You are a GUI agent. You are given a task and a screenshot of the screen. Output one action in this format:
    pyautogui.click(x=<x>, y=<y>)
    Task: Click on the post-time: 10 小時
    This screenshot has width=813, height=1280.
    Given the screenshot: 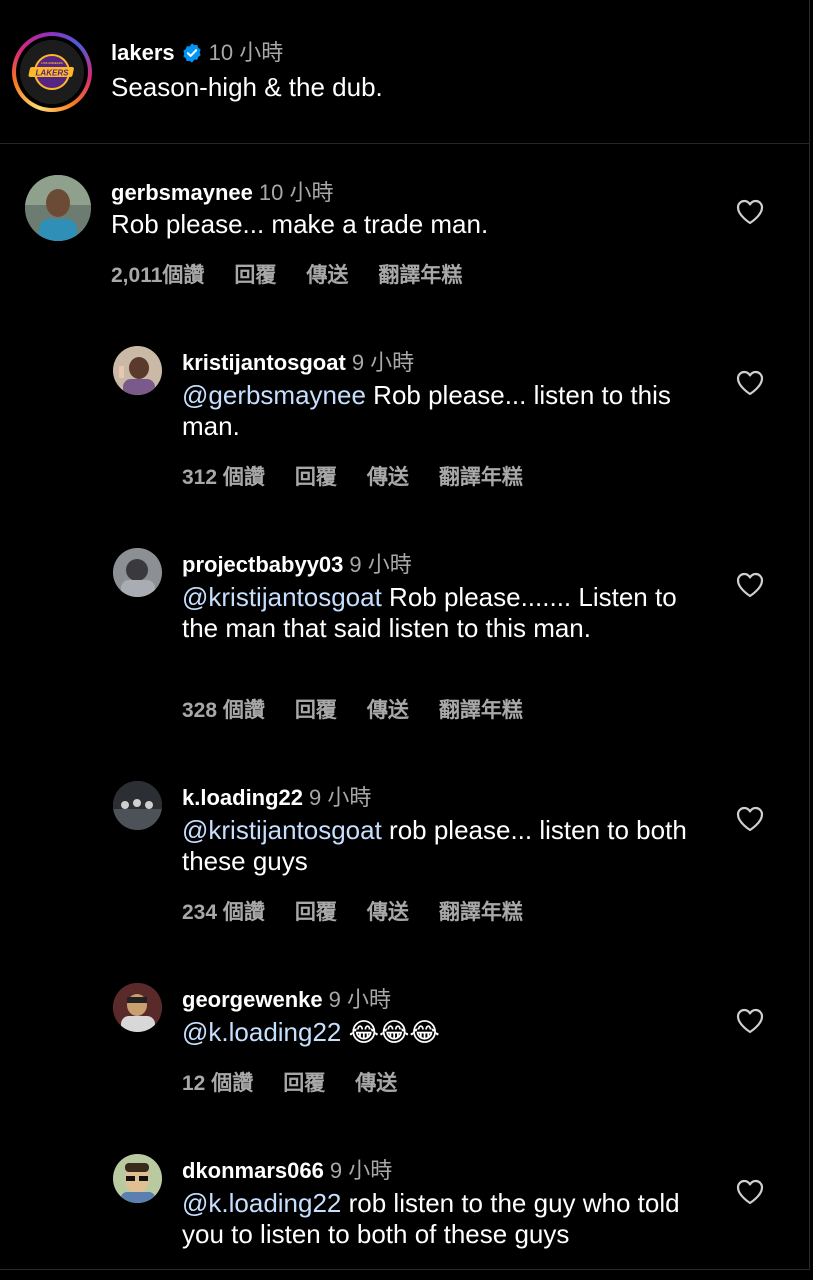 What is the action you would take?
    pyautogui.click(x=246, y=52)
    